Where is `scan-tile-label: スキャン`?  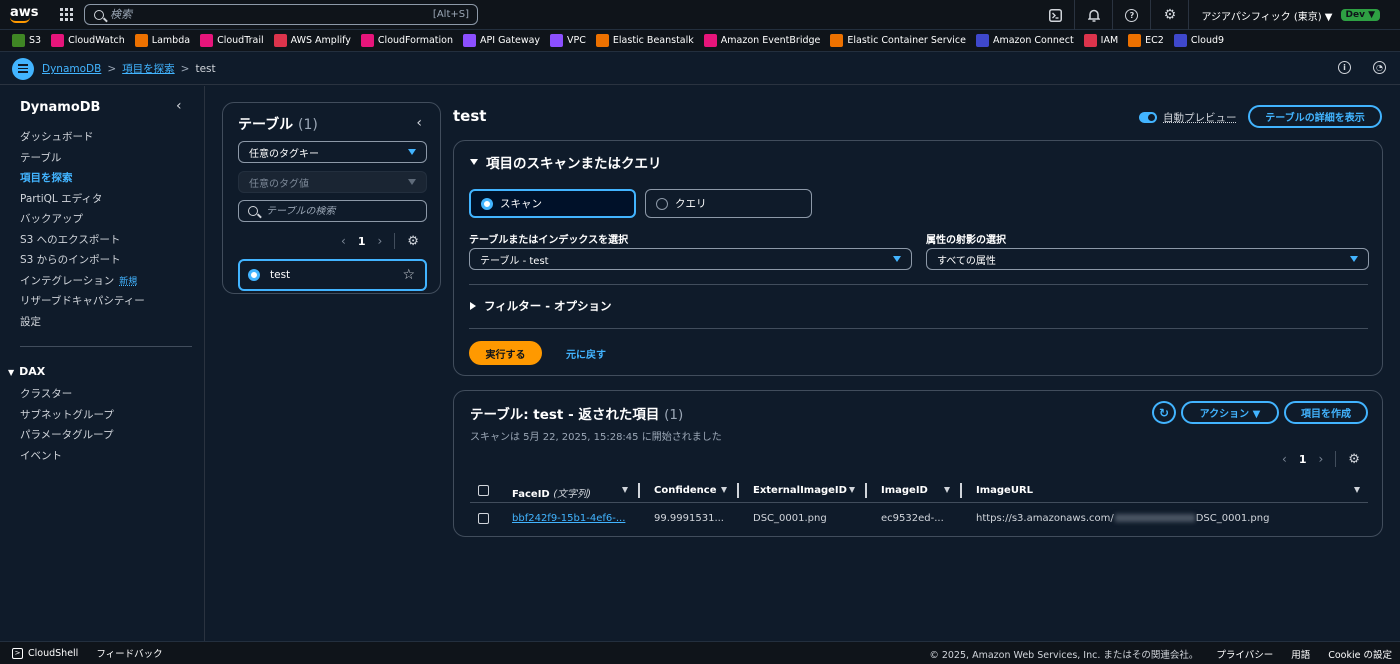 scan-tile-label: スキャン is located at coordinates (521, 204).